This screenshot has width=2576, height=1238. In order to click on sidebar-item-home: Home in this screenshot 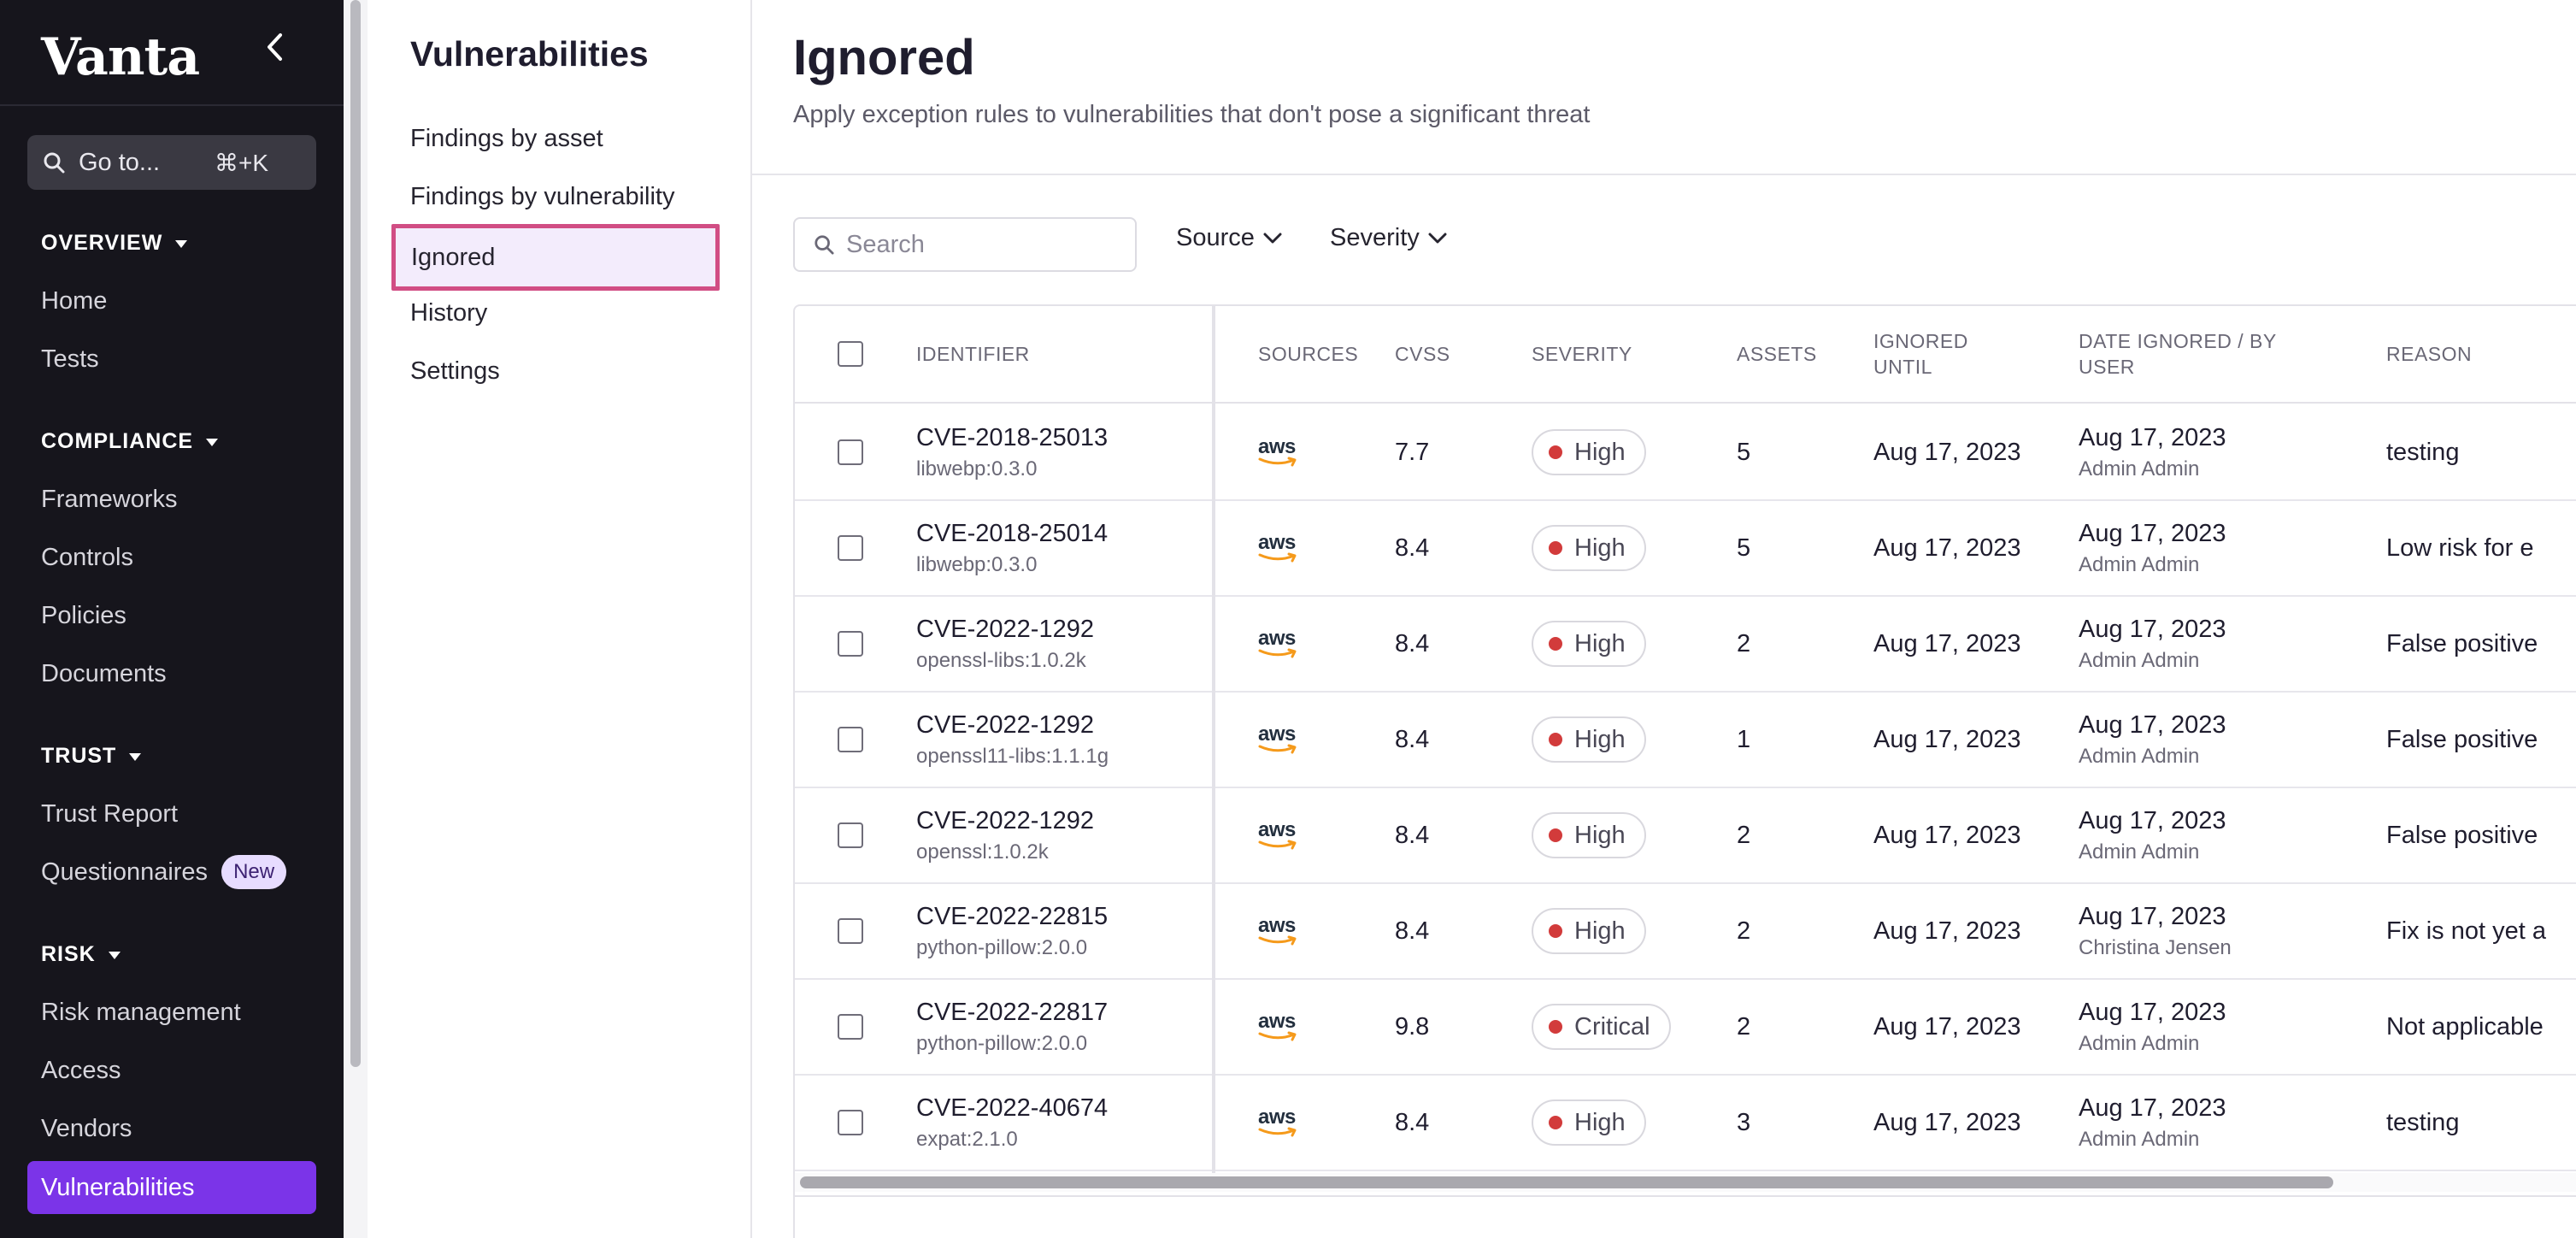, I will do `click(74, 301)`.